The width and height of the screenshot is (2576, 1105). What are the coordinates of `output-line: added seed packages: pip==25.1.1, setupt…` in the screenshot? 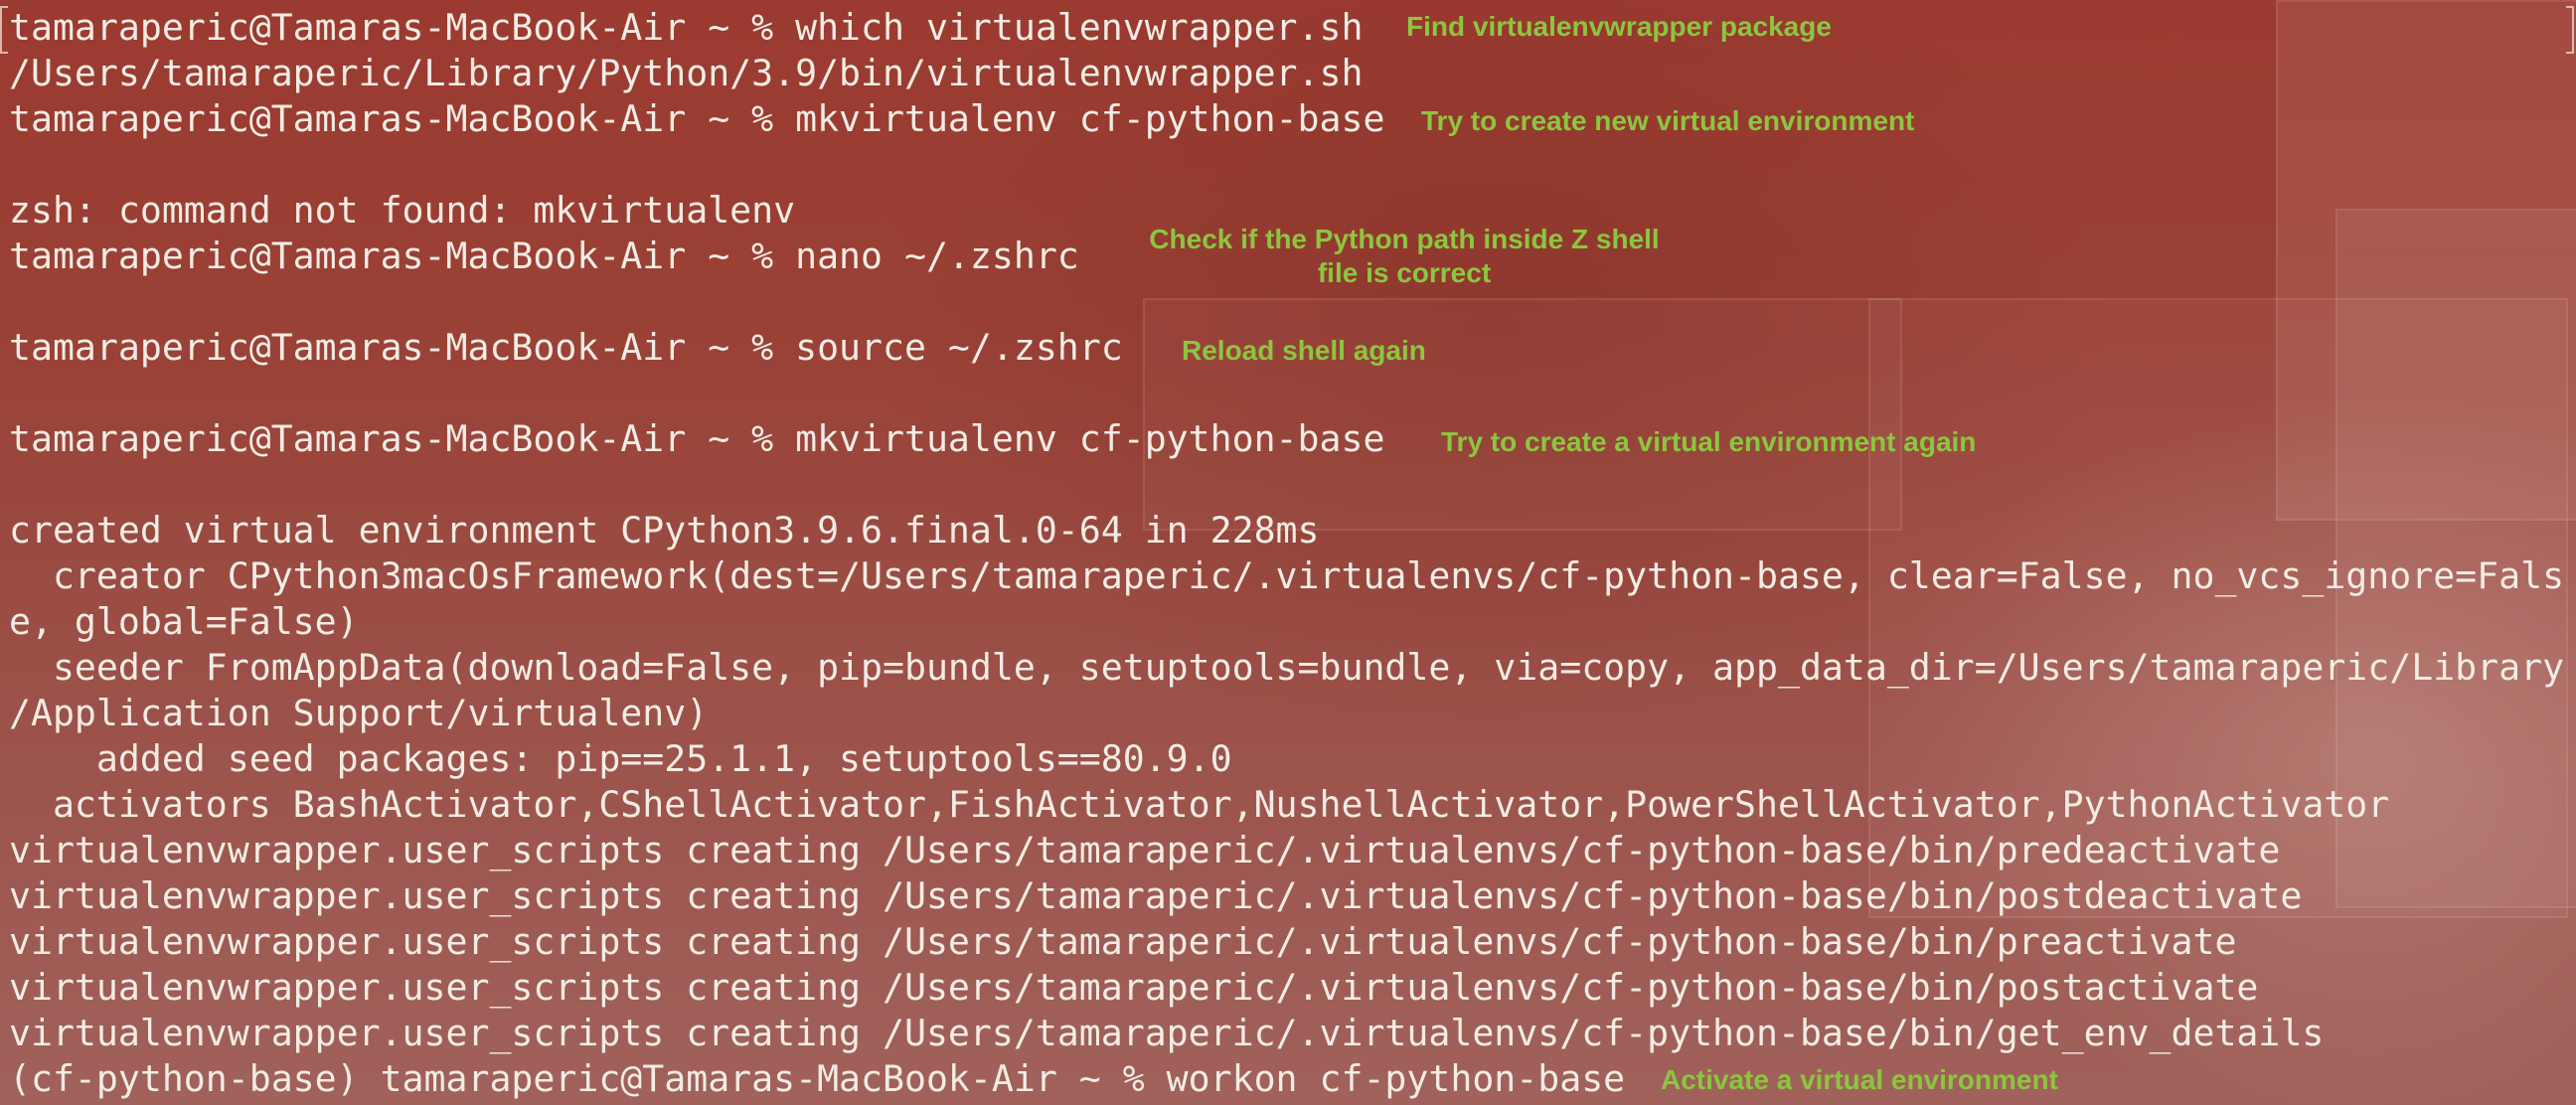 It's located at (620, 758).